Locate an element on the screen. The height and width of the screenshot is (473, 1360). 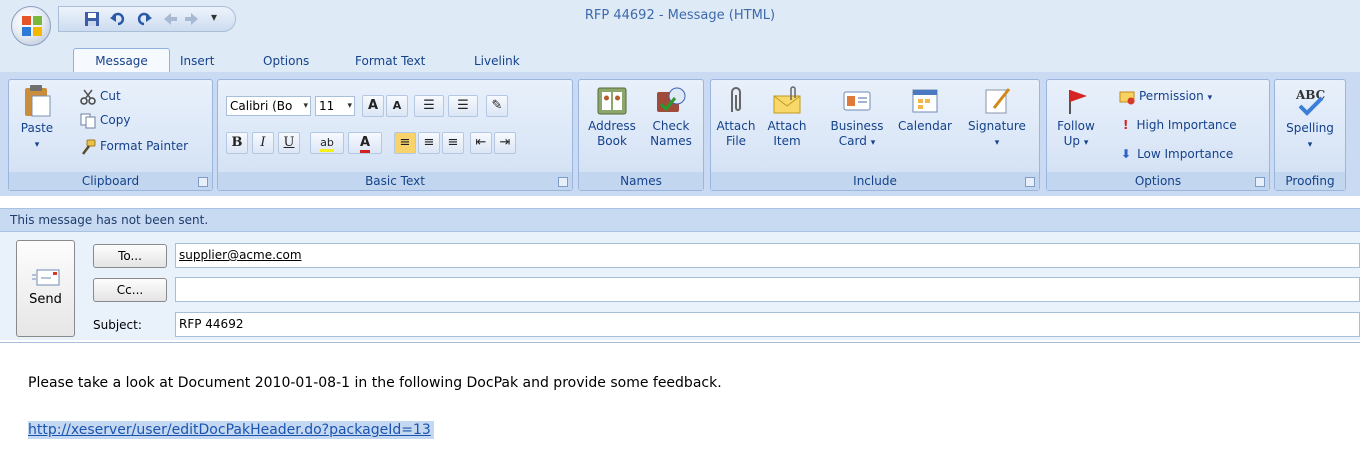
tab-options: Options is located at coordinates (286, 61).